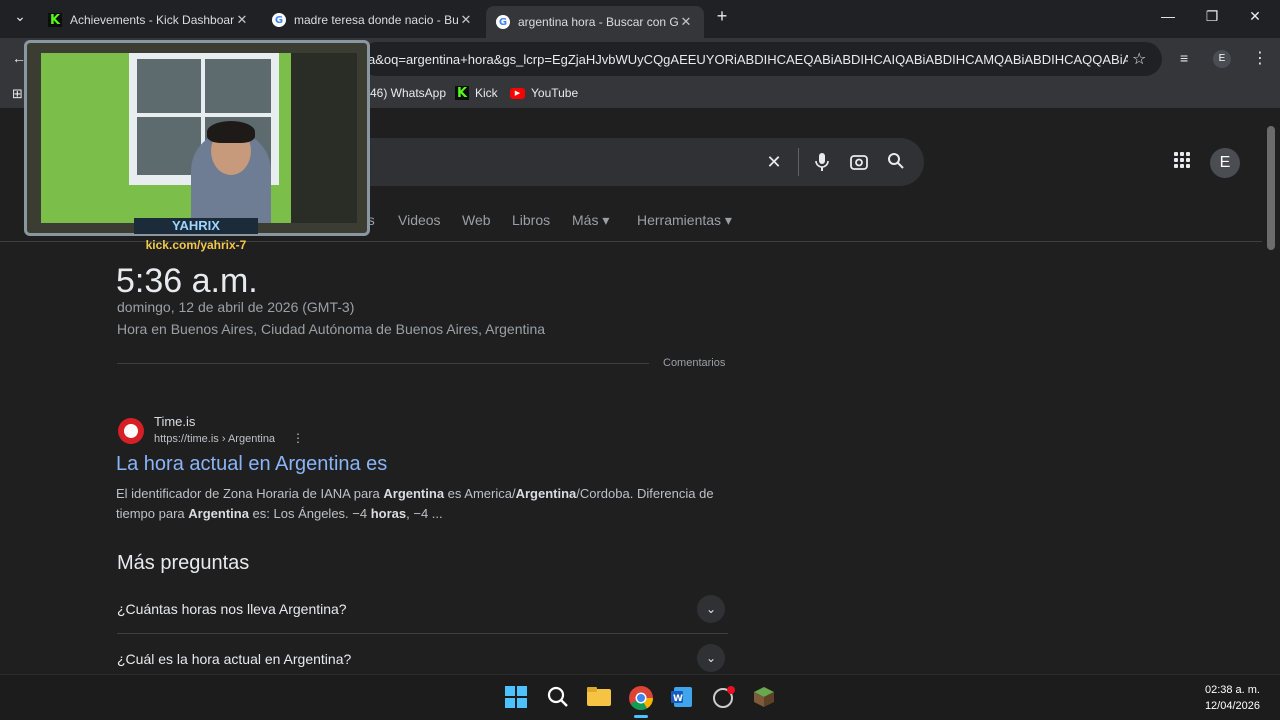 This screenshot has height=720, width=1280. I want to click on webcam-overlay: YAHRIX kick.com/yahrix-7, so click(197, 148).